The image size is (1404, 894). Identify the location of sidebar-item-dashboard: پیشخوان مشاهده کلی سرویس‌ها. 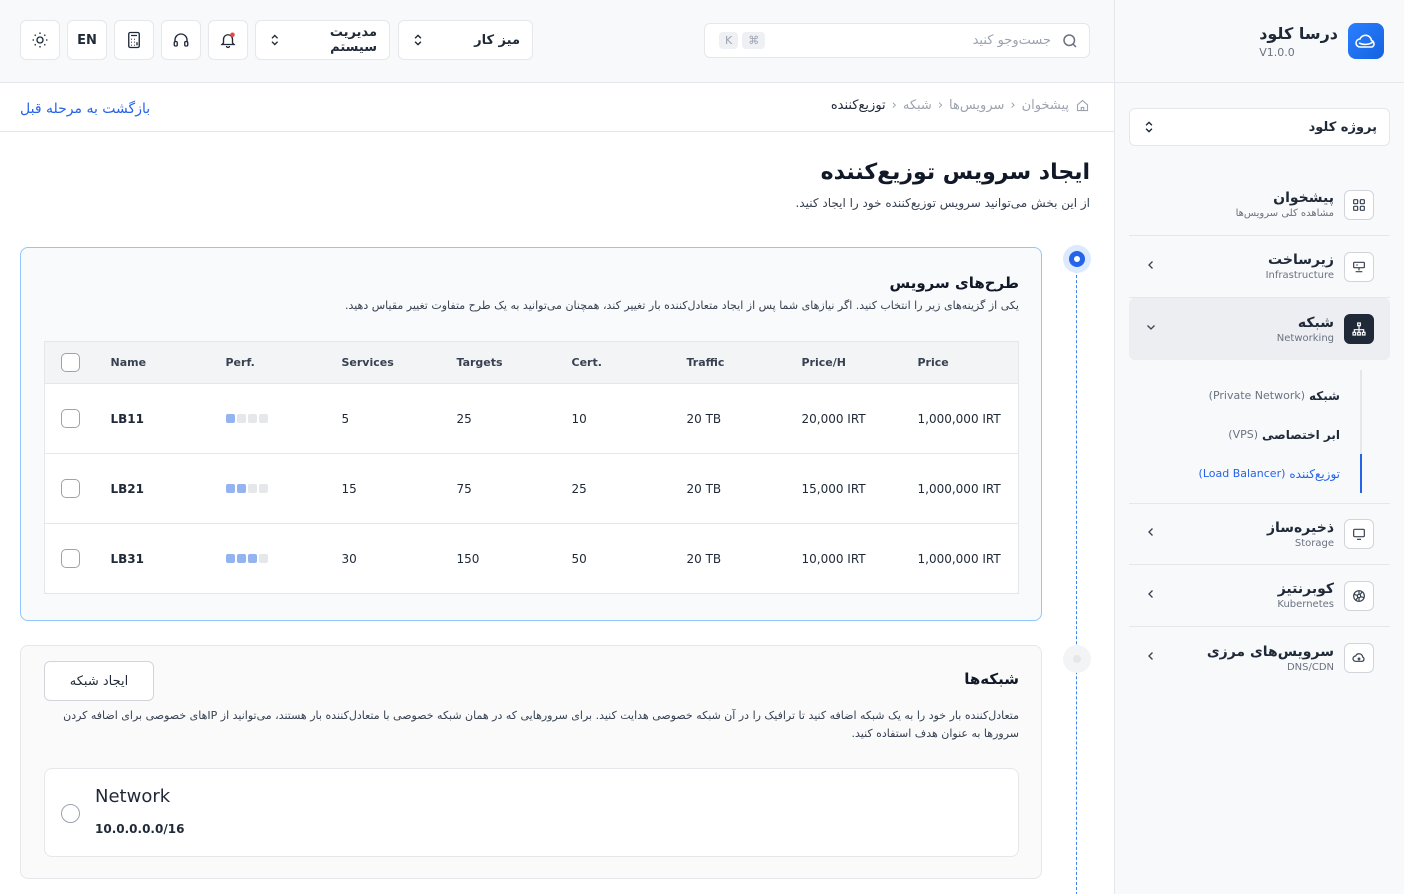
(1259, 205).